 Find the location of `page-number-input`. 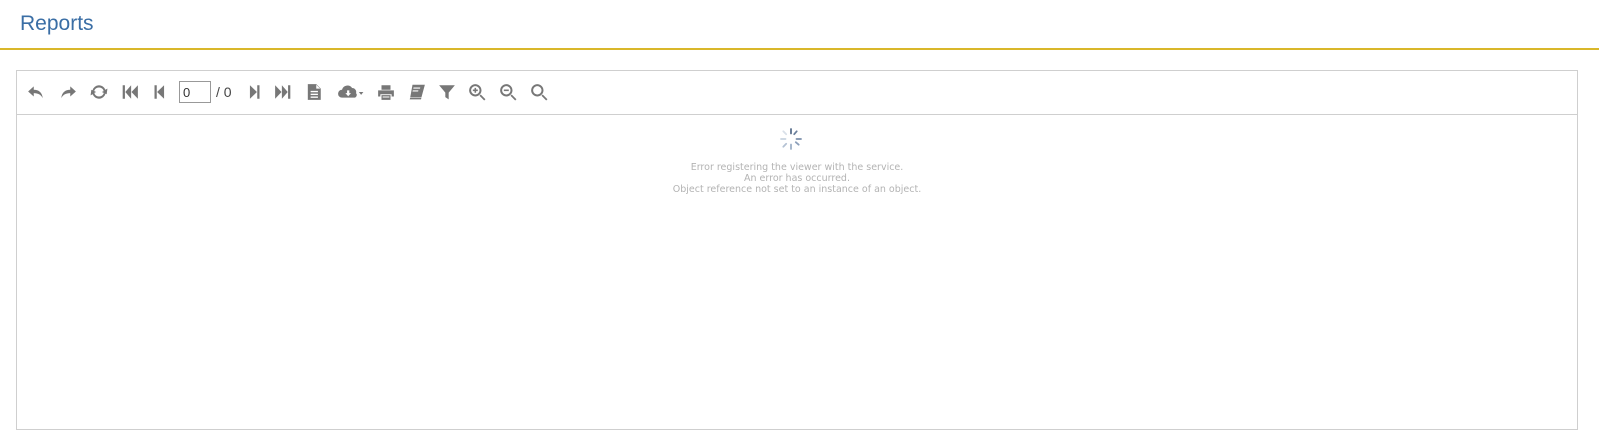

page-number-input is located at coordinates (195, 92).